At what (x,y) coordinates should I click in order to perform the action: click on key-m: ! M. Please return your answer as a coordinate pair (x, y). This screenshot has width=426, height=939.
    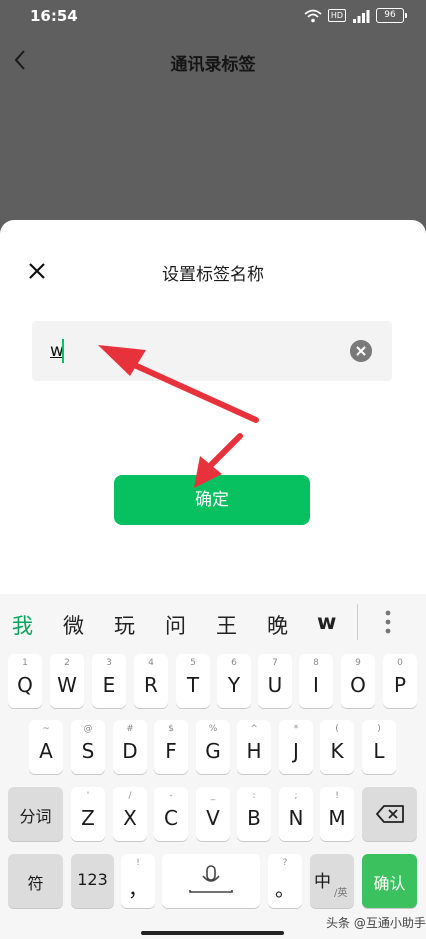
    Looking at the image, I should click on (337, 814).